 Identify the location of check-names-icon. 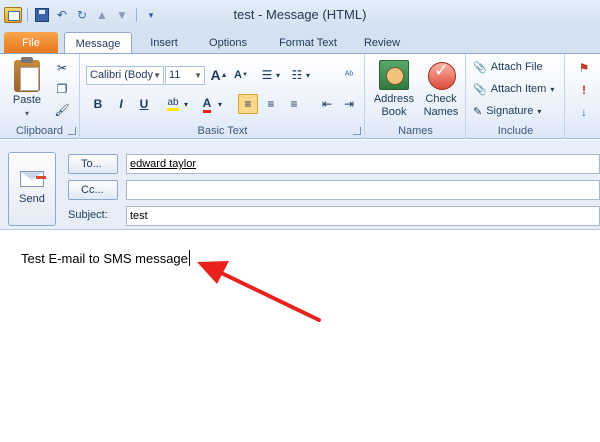
(441, 75).